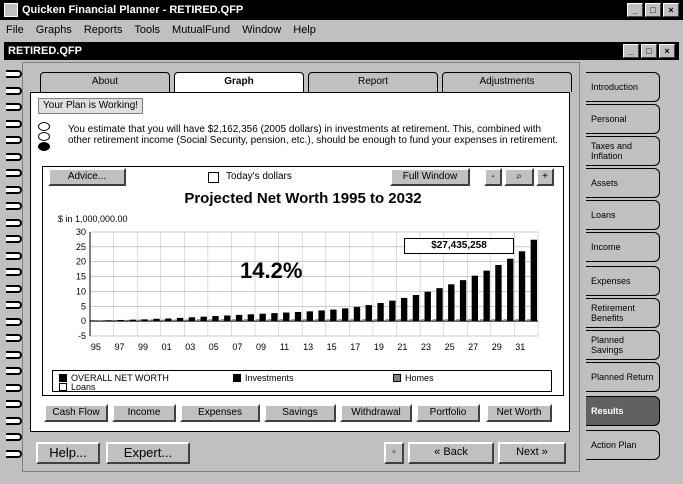  Describe the element at coordinates (519, 413) in the screenshot. I see `net-worth-button: Net Worth` at that location.